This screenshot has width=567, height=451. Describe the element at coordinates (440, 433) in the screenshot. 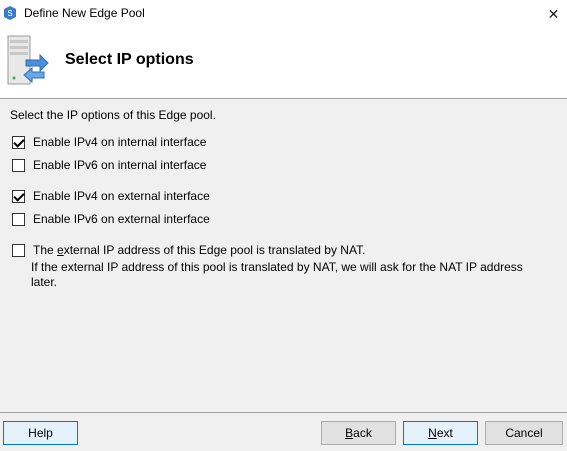

I see `next-button: Next` at that location.